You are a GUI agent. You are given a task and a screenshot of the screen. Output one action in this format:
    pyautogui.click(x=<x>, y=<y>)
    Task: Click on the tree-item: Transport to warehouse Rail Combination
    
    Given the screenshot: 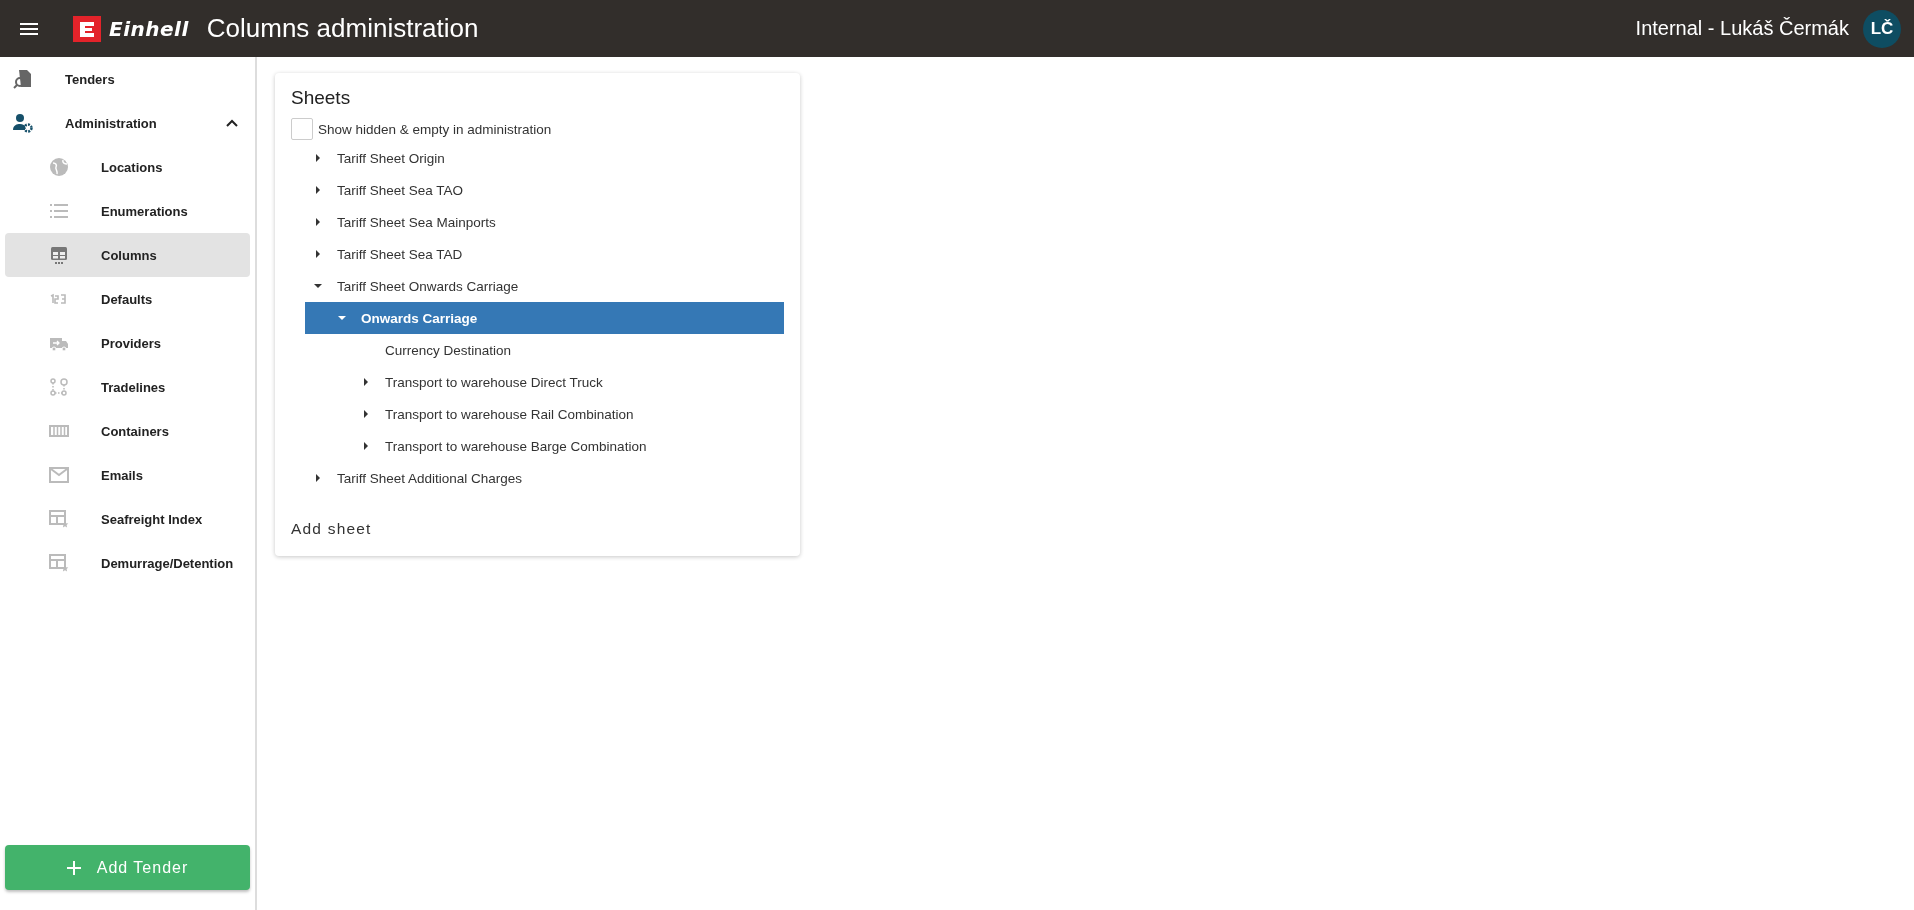 What is the action you would take?
    pyautogui.click(x=544, y=414)
    